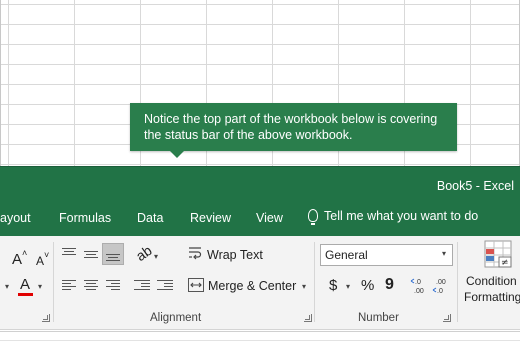 The width and height of the screenshot is (520, 353). I want to click on wrap-text-button: Wrap Text, so click(235, 255).